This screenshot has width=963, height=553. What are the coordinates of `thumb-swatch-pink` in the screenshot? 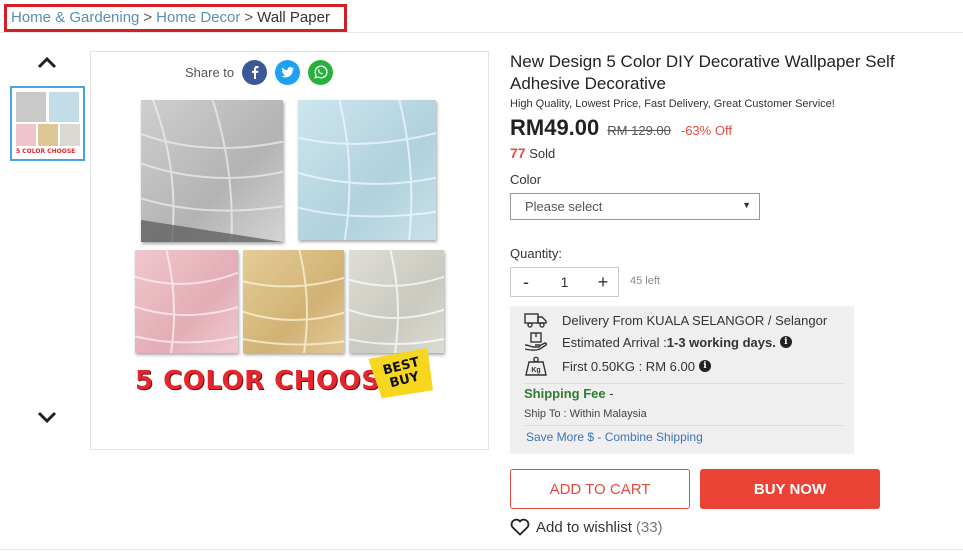 It's located at (26, 135).